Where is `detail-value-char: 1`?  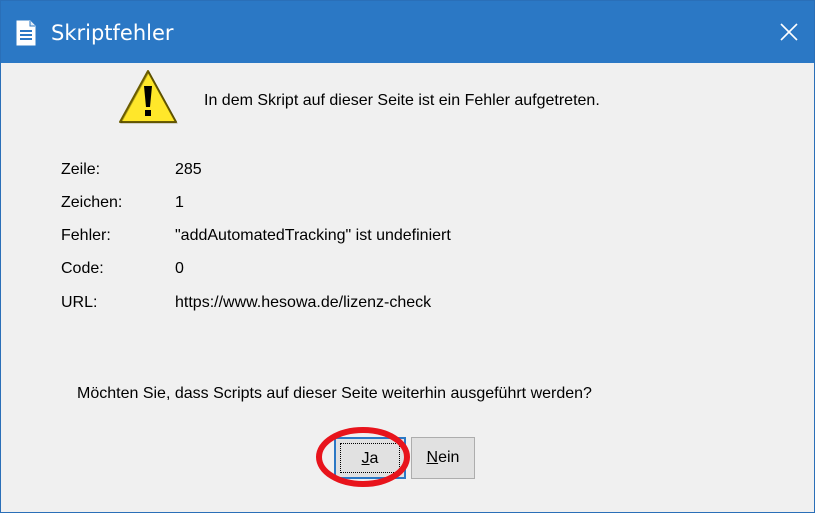 detail-value-char: 1 is located at coordinates (179, 202).